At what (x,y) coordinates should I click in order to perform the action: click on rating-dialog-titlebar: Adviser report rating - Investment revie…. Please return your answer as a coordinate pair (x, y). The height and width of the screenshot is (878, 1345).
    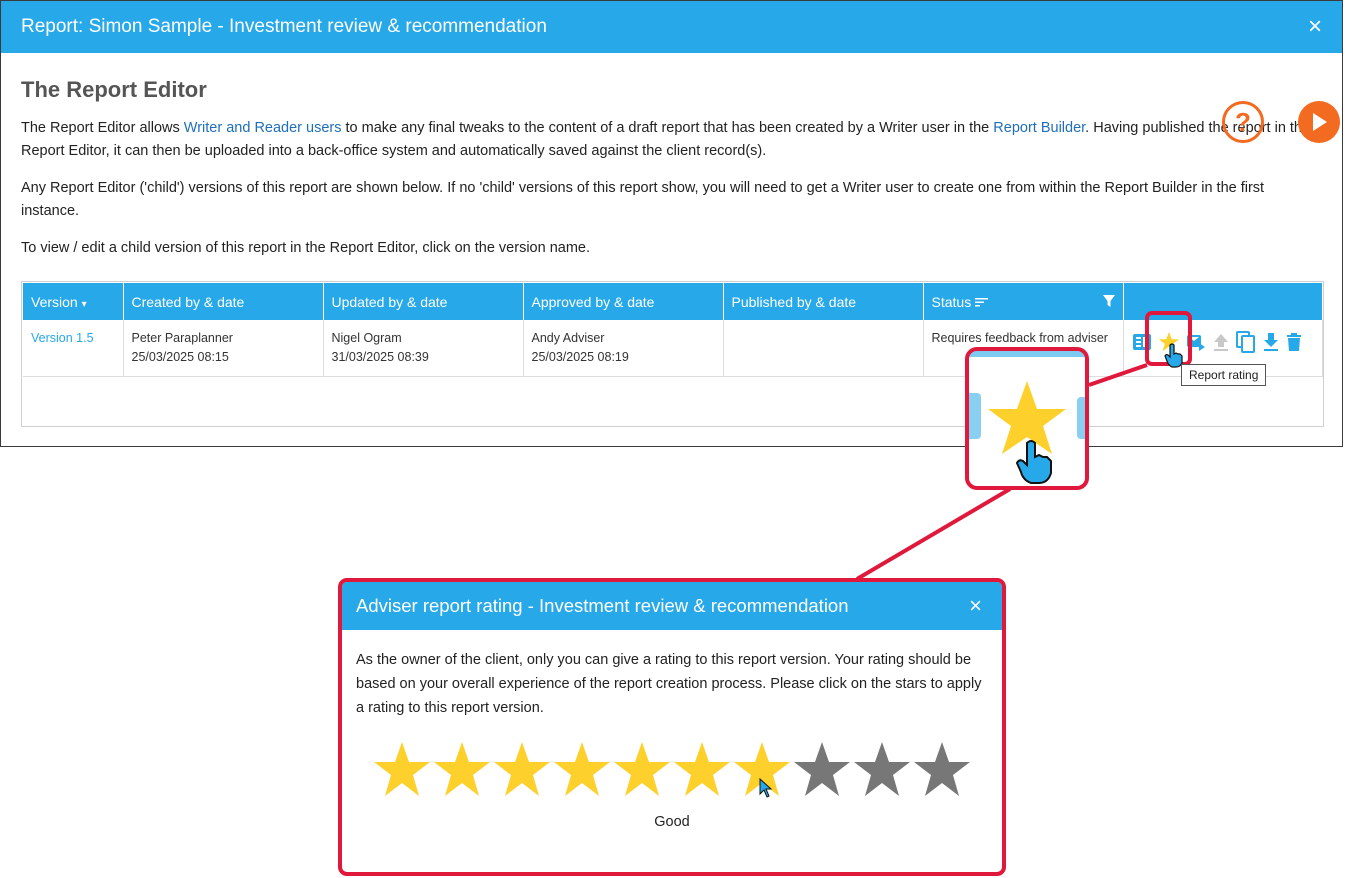
    Looking at the image, I should click on (672, 606).